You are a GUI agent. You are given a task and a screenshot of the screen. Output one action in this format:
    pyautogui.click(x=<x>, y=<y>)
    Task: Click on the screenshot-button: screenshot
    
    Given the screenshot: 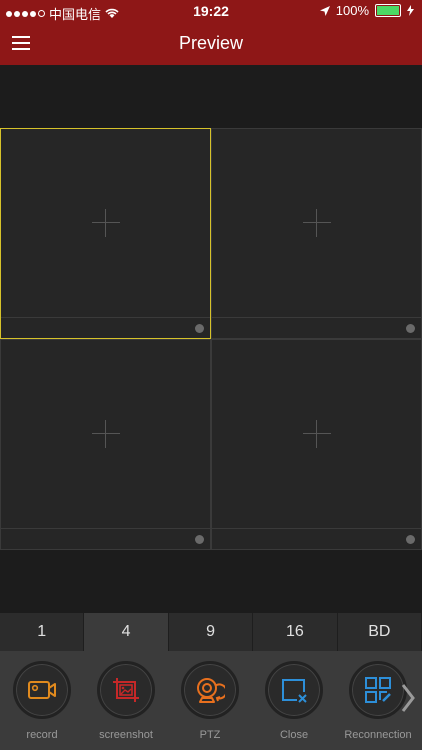 What is the action you would take?
    pyautogui.click(x=126, y=701)
    